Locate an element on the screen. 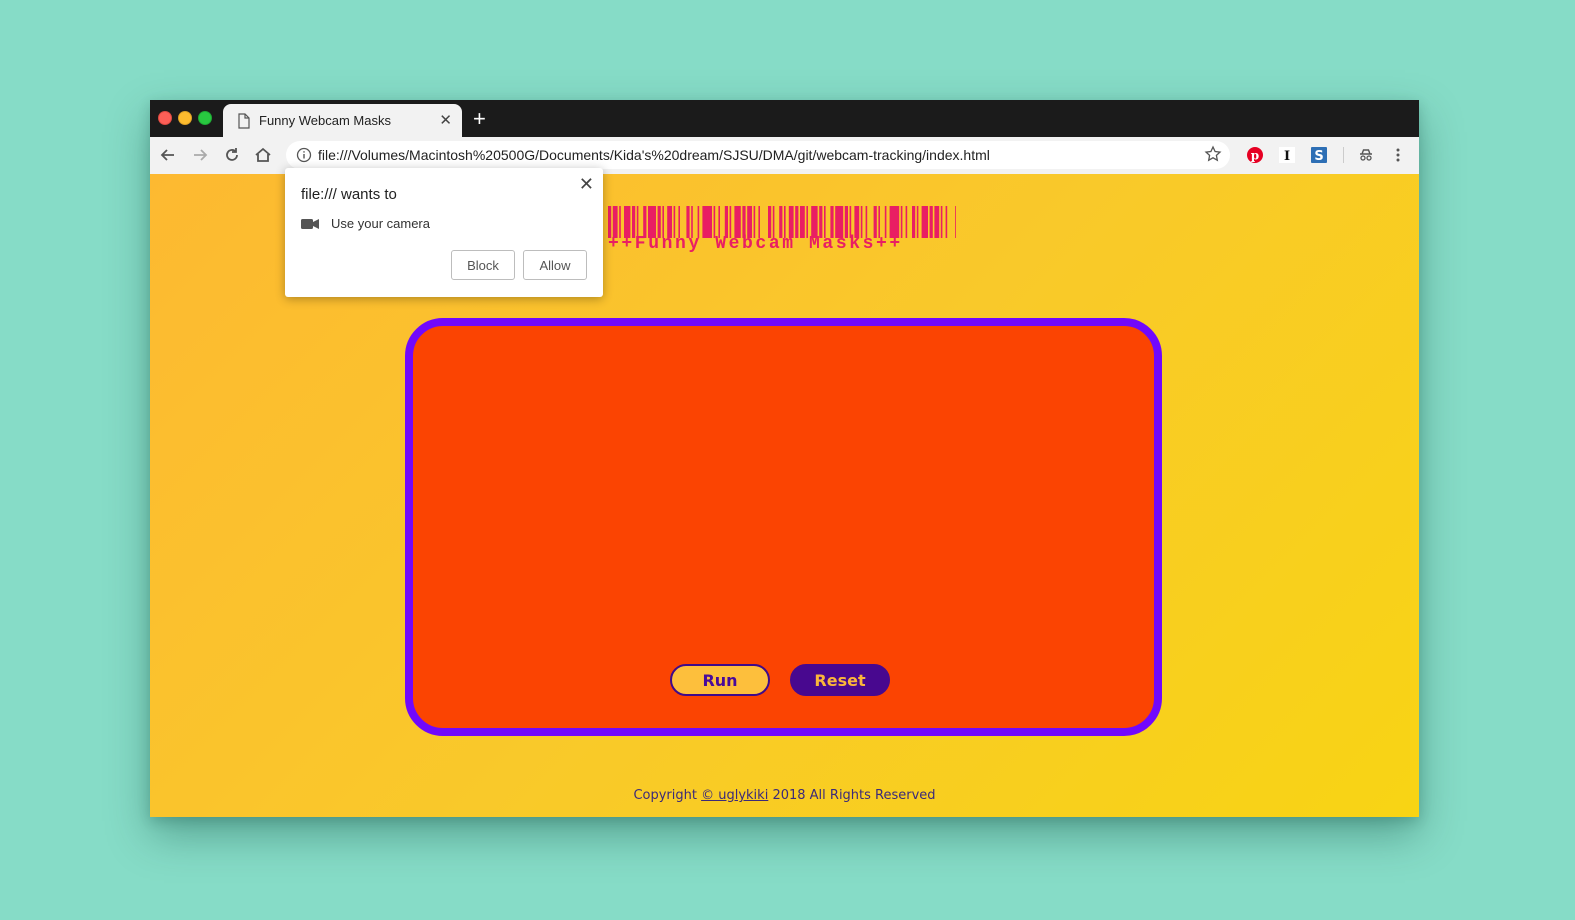  new-tab-button: + is located at coordinates (479, 119).